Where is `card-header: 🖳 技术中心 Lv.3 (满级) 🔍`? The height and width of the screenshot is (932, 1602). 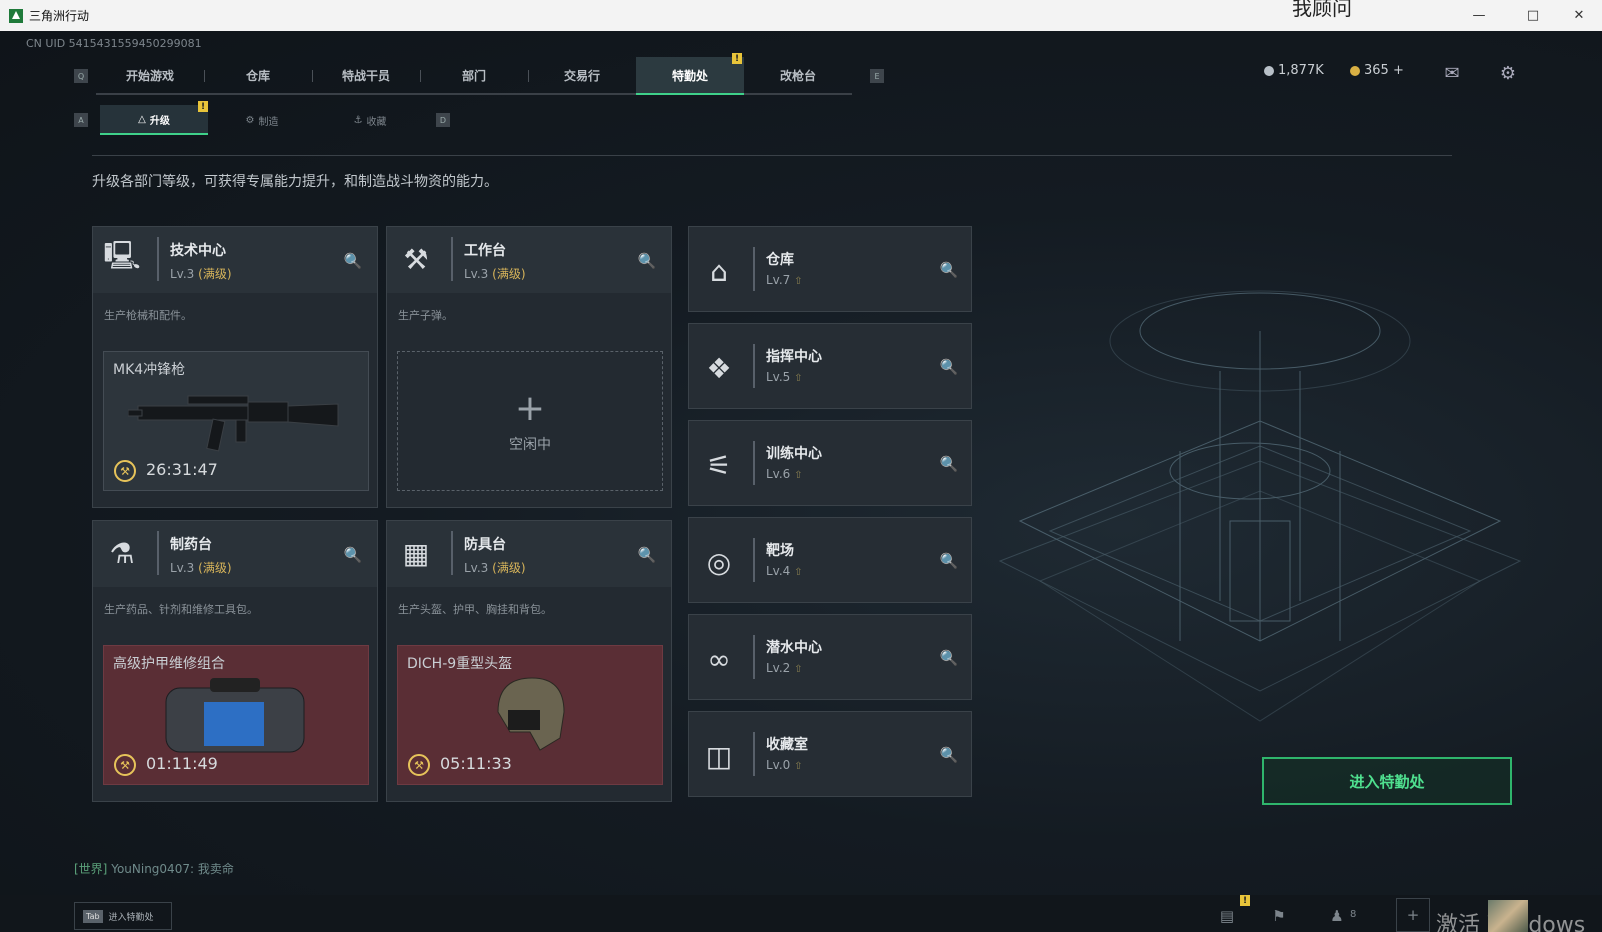 card-header: 🖳 技术中心 Lv.3 (满级) 🔍 is located at coordinates (235, 260).